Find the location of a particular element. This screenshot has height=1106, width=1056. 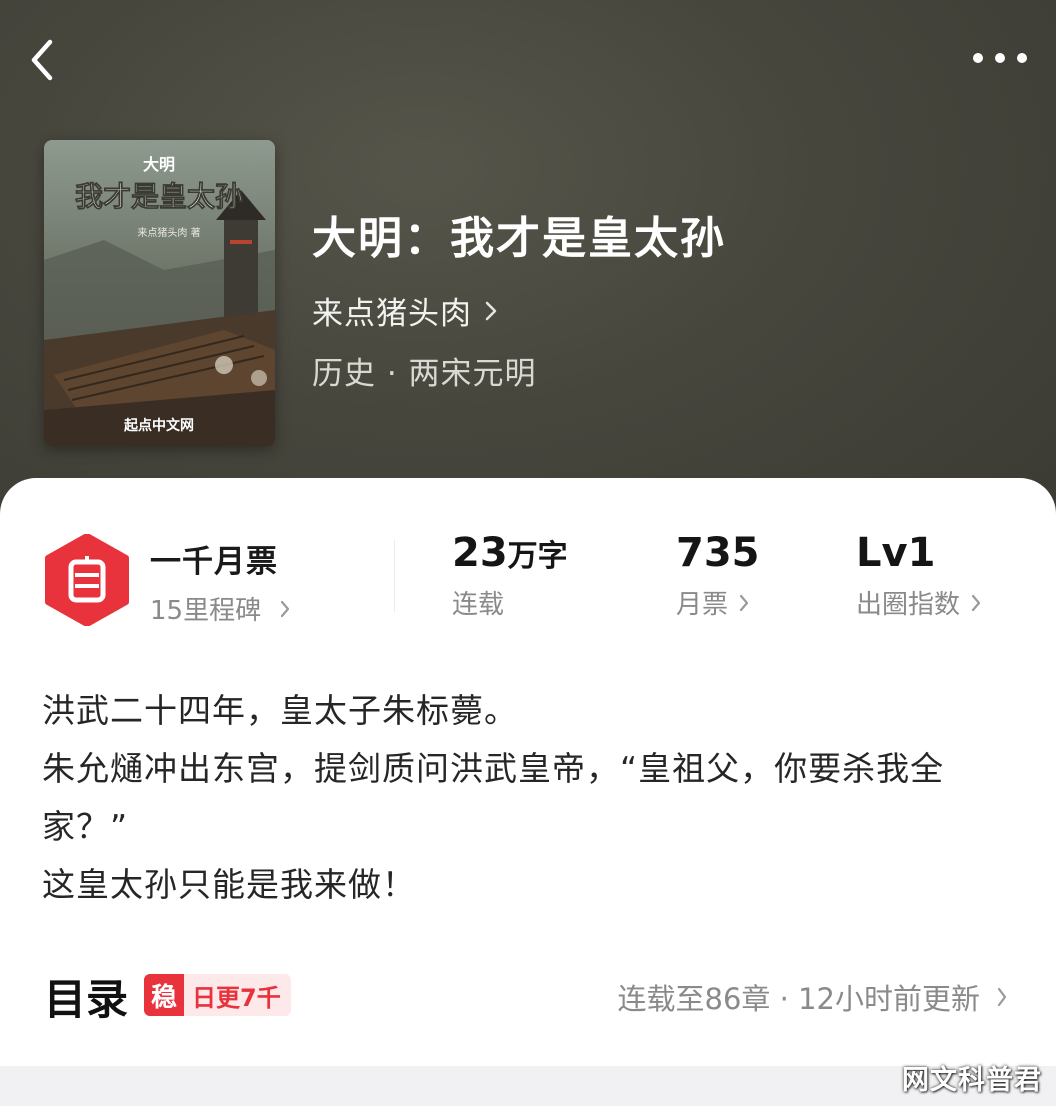

more-options-button is located at coordinates (1001, 58).